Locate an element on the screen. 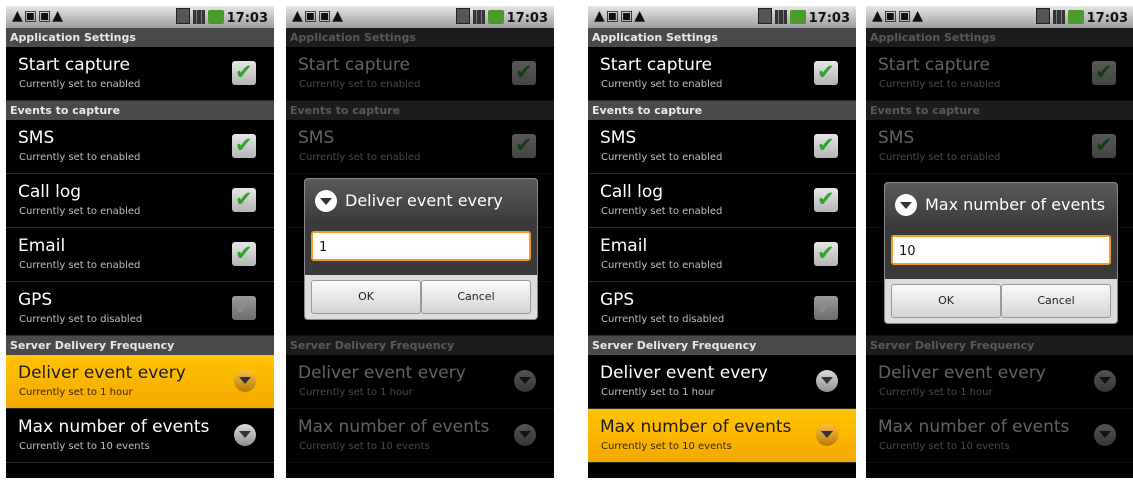 The height and width of the screenshot is (484, 1133). dialog-header: Max number of events is located at coordinates (1001, 205).